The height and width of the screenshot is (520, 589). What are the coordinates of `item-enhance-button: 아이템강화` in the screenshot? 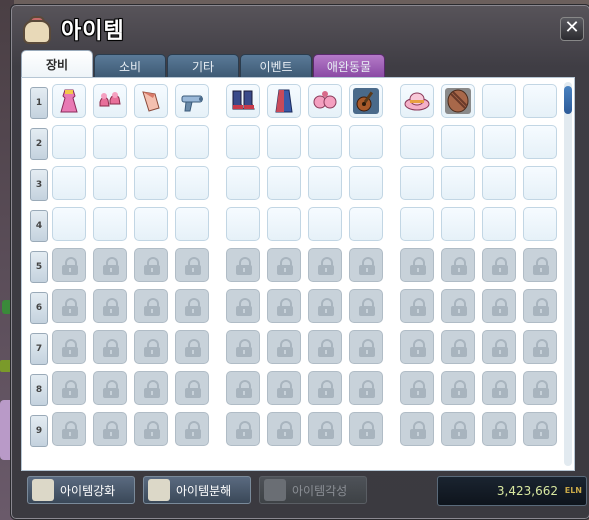 It's located at (81, 490).